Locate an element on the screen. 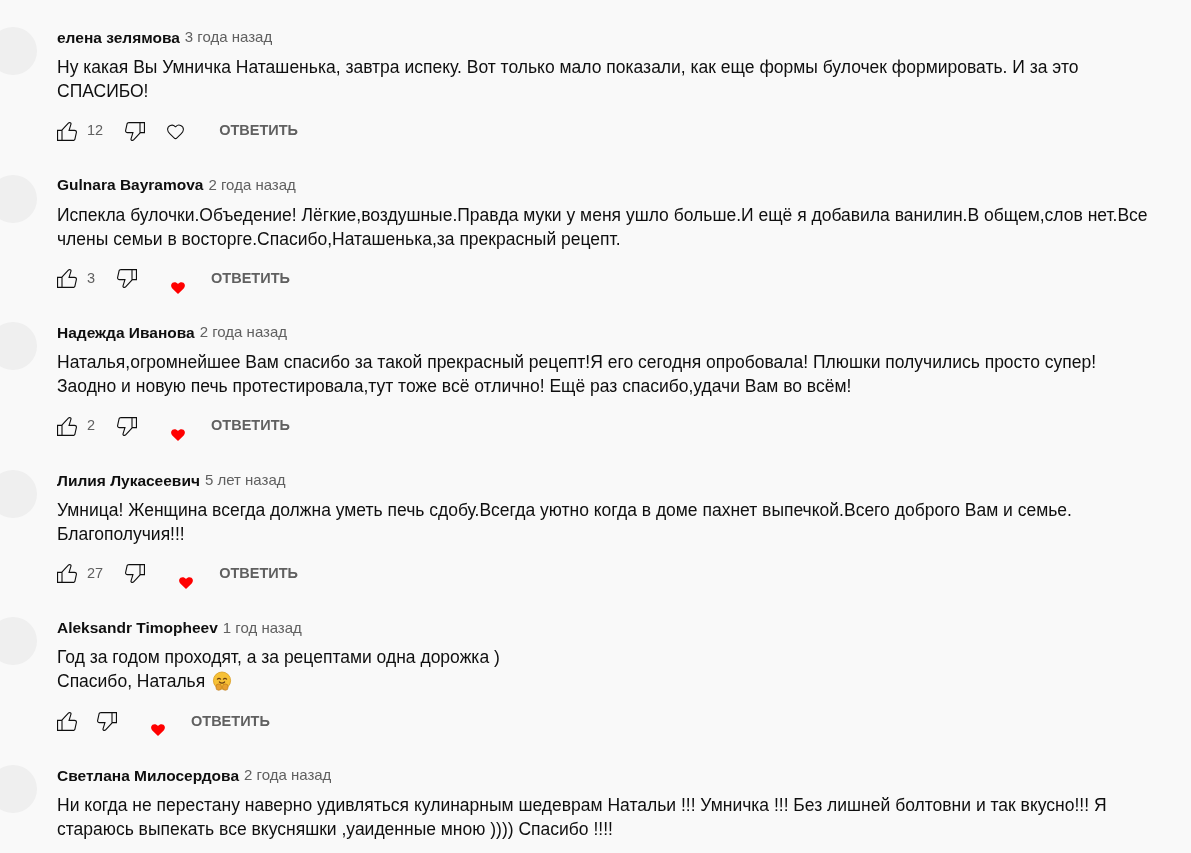  author-name: Лилия Лукасеевич is located at coordinates (128, 480).